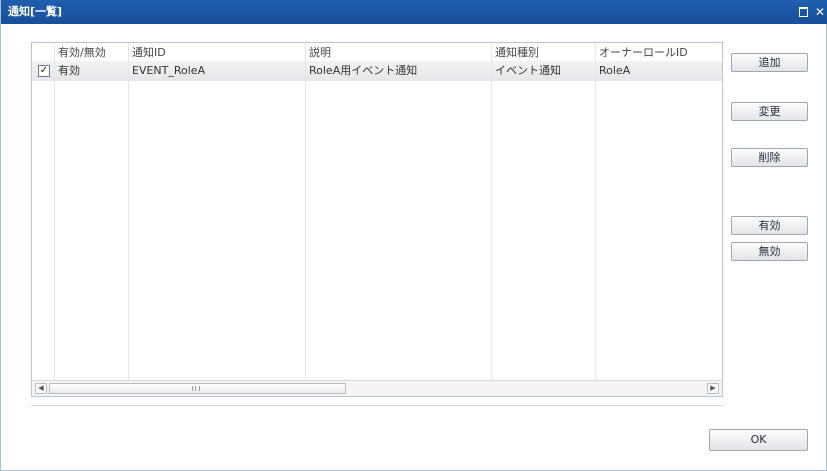 The height and width of the screenshot is (471, 827). I want to click on enable-button: 有効, so click(769, 225).